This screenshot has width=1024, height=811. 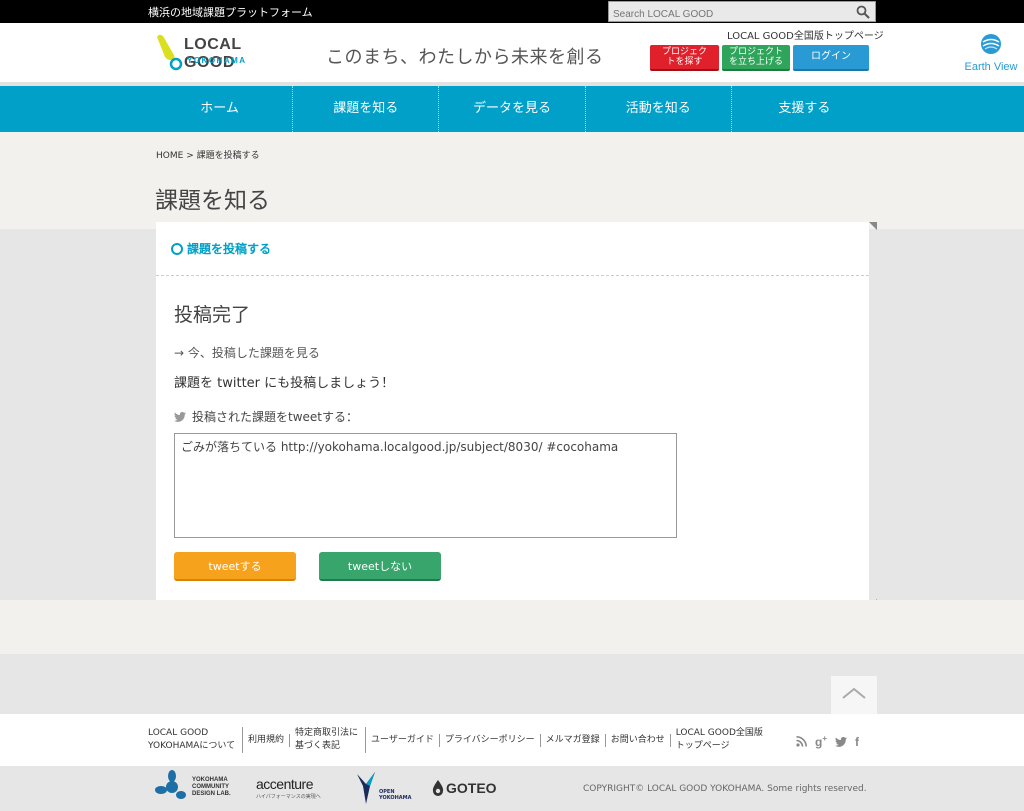 What do you see at coordinates (193, 740) in the screenshot?
I see `footer-link-about: LOCAL GOOD YOKOHAMAについて` at bounding box center [193, 740].